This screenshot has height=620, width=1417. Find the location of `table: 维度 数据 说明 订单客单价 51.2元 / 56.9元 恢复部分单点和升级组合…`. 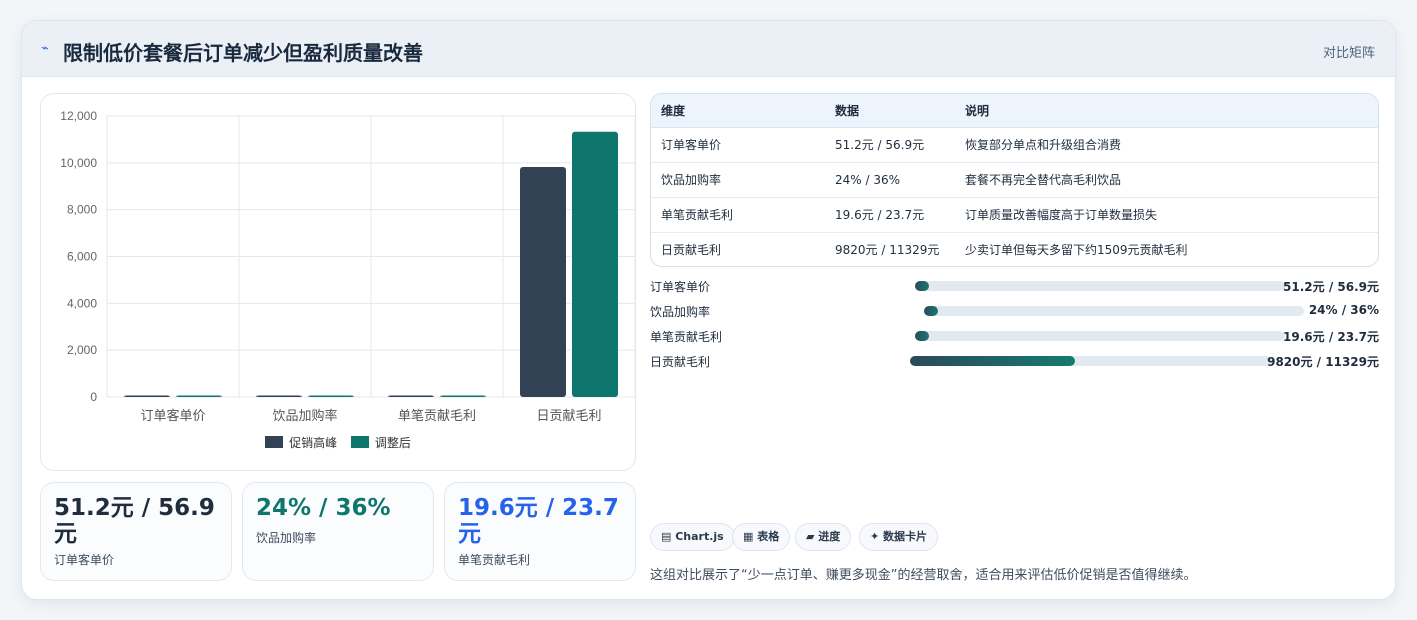

table: 维度 数据 说明 订单客单价 51.2元 / 56.9元 恢复部分单点和升级组合… is located at coordinates (1014, 180).